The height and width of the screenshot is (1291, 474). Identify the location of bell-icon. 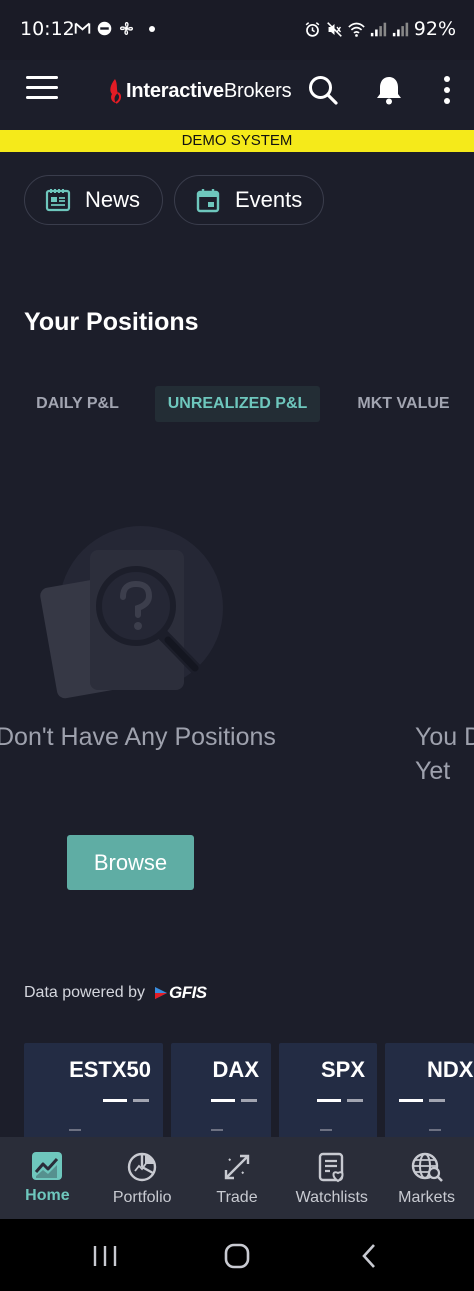
(389, 91).